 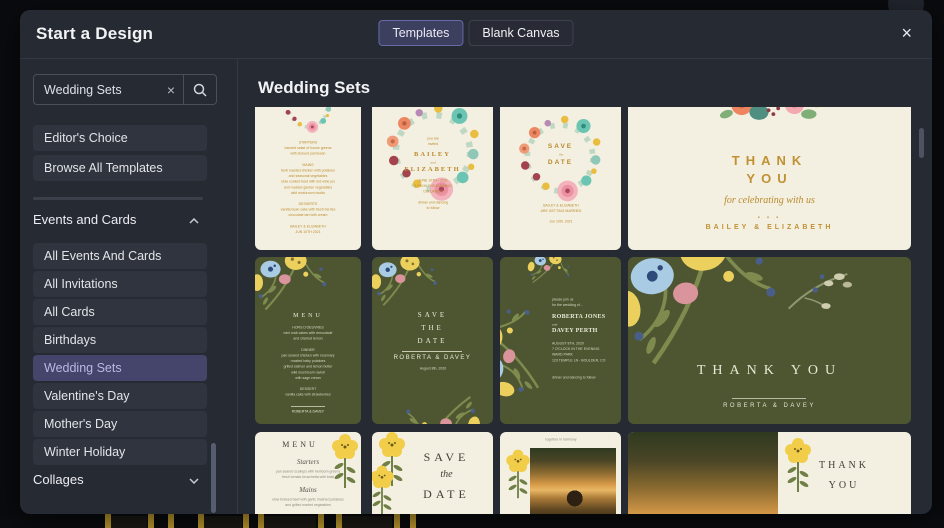 I want to click on the-label: the, so click(x=560, y=154).